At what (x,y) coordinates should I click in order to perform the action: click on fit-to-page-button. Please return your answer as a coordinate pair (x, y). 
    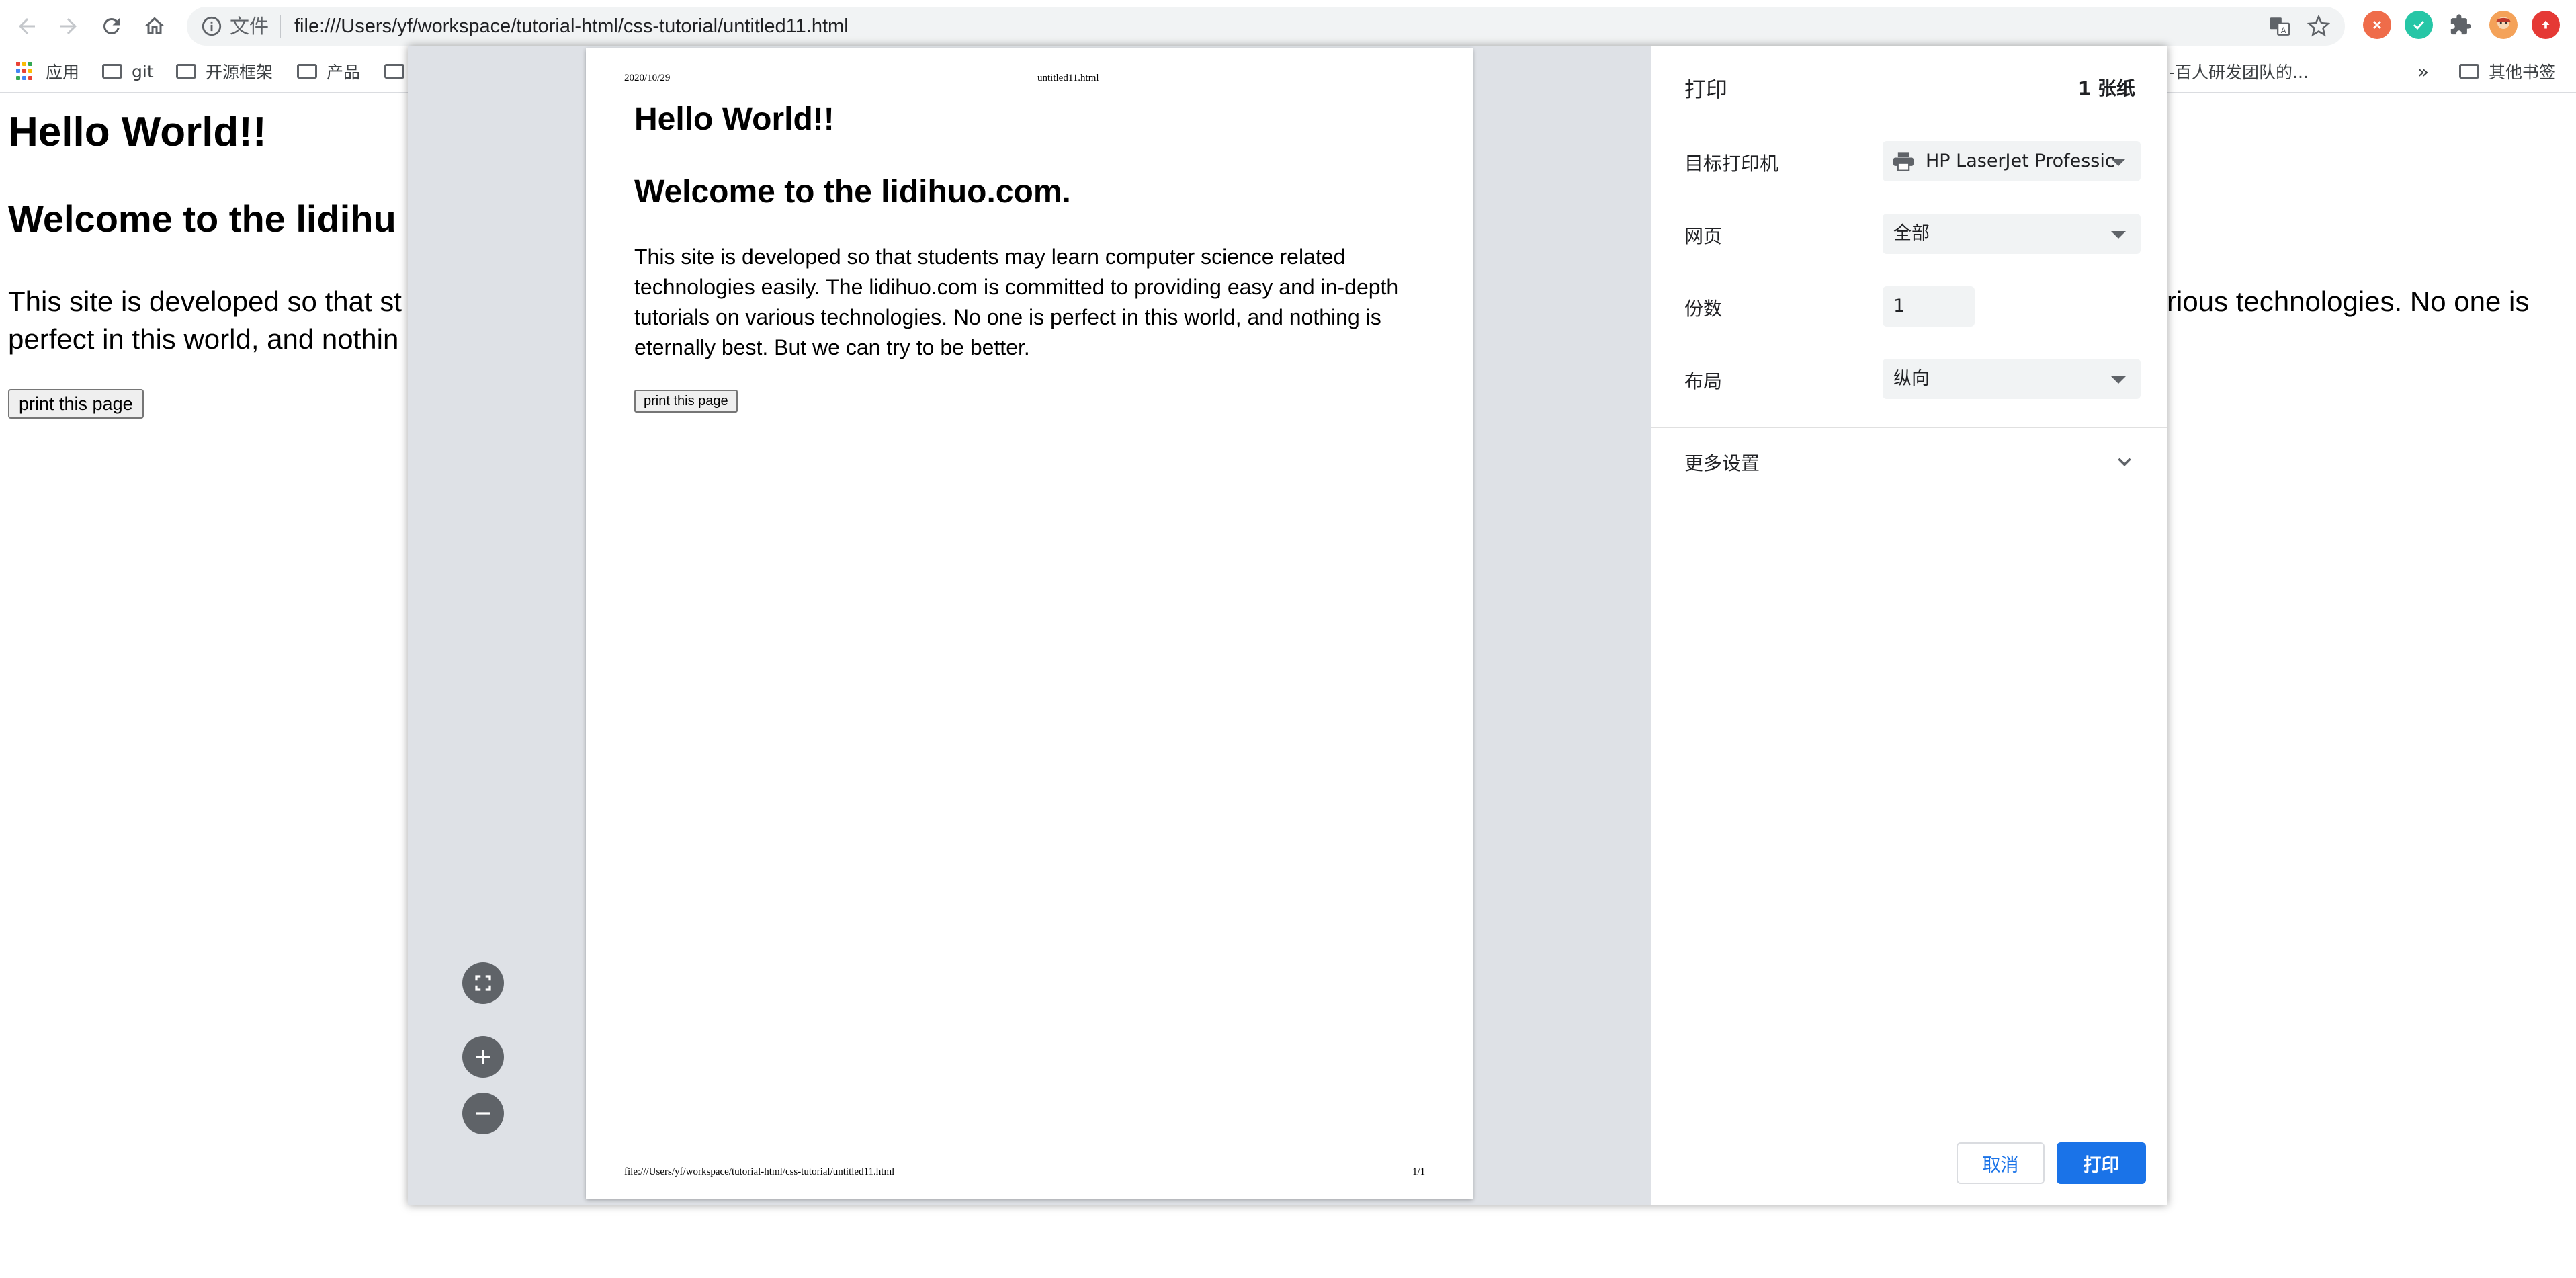
    Looking at the image, I should click on (483, 983).